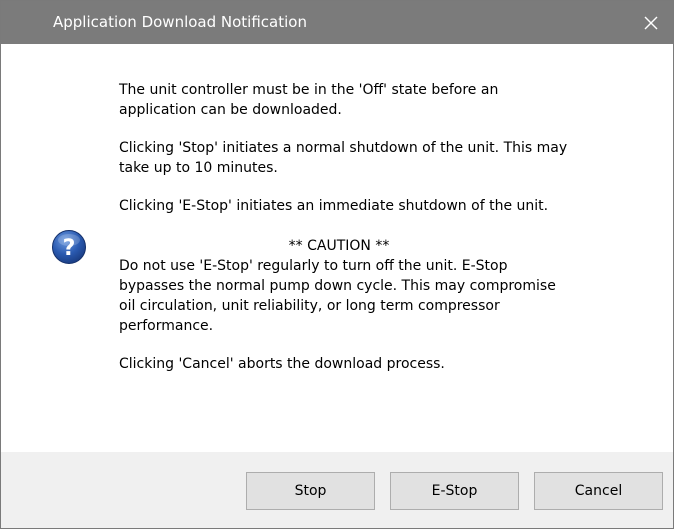 This screenshot has height=529, width=674. What do you see at coordinates (310, 491) in the screenshot?
I see `stop-button: Stop` at bounding box center [310, 491].